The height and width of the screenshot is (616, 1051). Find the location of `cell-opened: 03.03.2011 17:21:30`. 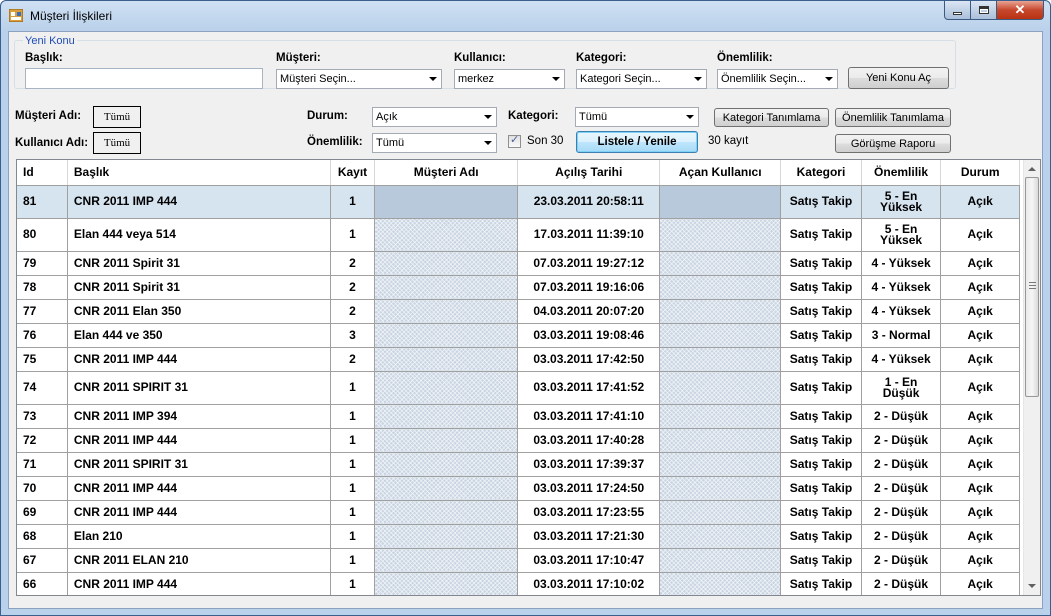

cell-opened: 03.03.2011 17:21:30 is located at coordinates (589, 536).